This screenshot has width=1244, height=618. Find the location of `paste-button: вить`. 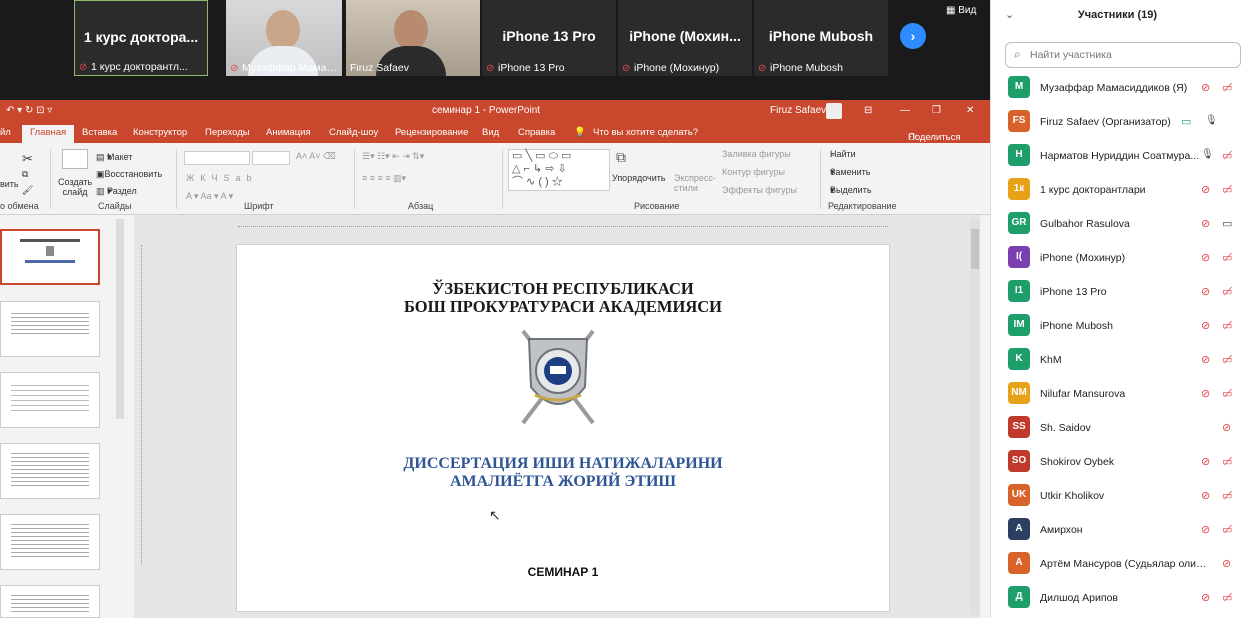

paste-button: вить is located at coordinates (9, 184).